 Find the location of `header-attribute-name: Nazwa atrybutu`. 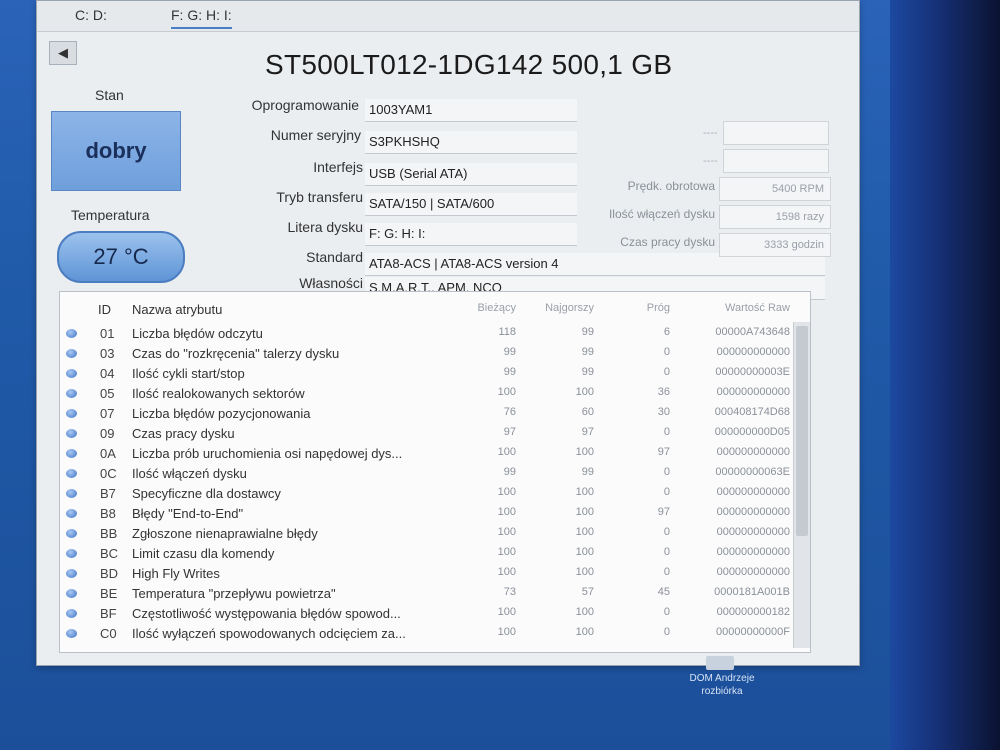

header-attribute-name: Nazwa atrybutu is located at coordinates (177, 309).